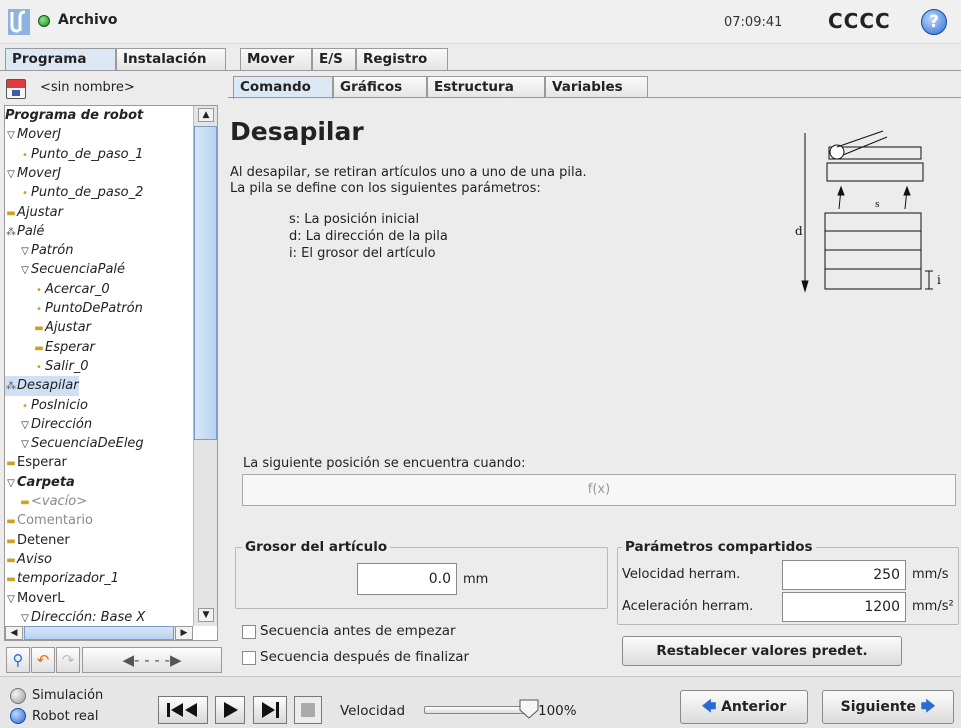  Describe the element at coordinates (888, 707) in the screenshot. I see `next-button: Siguiente 🡆` at that location.